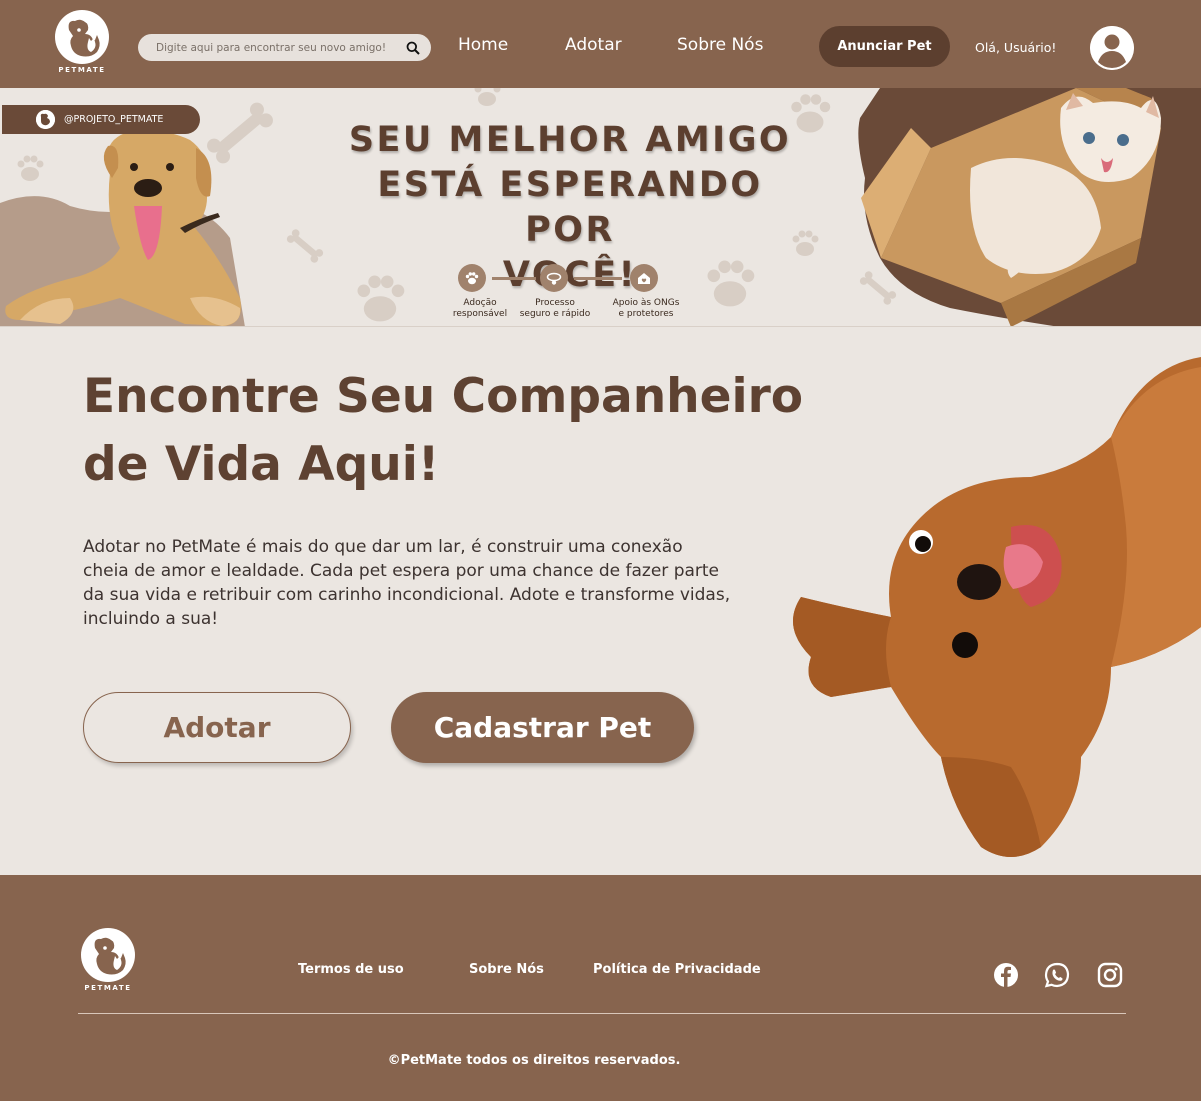 Image resolution: width=1201 pixels, height=1101 pixels. Describe the element at coordinates (506, 969) in the screenshot. I see `footer-link-sobre-nos: Sobre Nós` at that location.